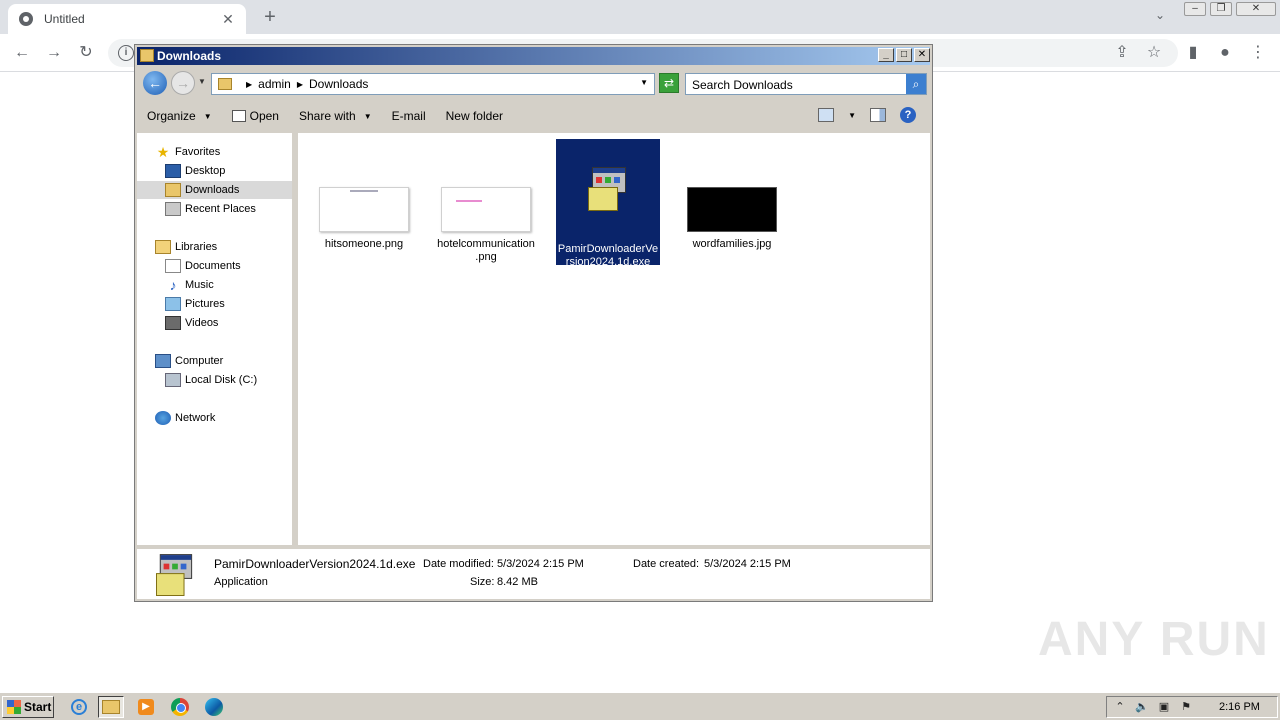  Describe the element at coordinates (146, 707) in the screenshot. I see `taskbar-media-player: ▶` at that location.